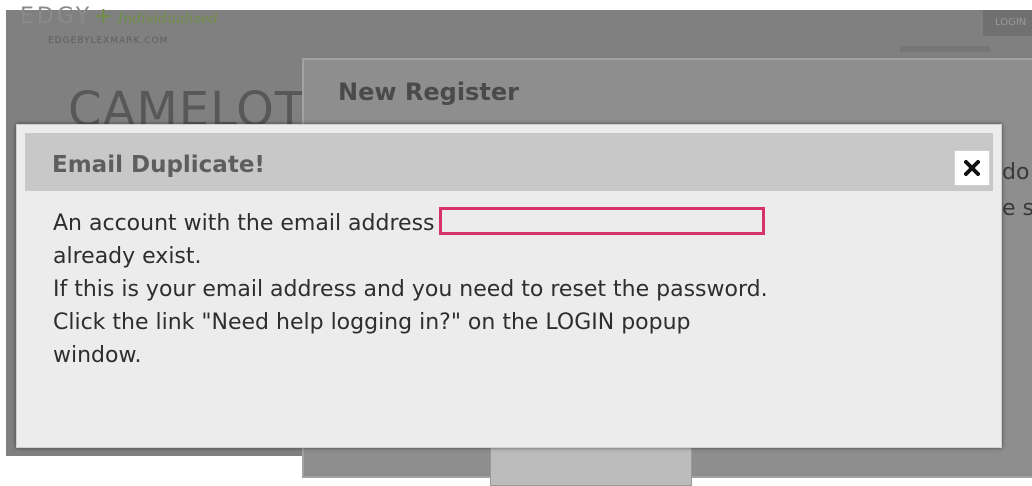 Image resolution: width=1032 pixels, height=486 pixels. I want to click on logo-url: EDGEBYLEXMARK.COM, so click(108, 41).